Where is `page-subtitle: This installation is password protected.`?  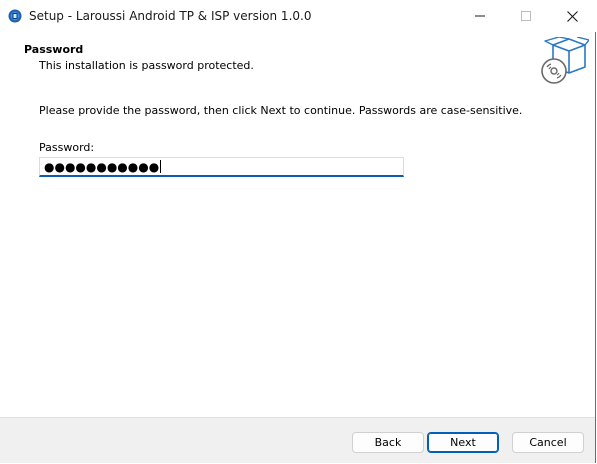
page-subtitle: This installation is password protected. is located at coordinates (146, 65).